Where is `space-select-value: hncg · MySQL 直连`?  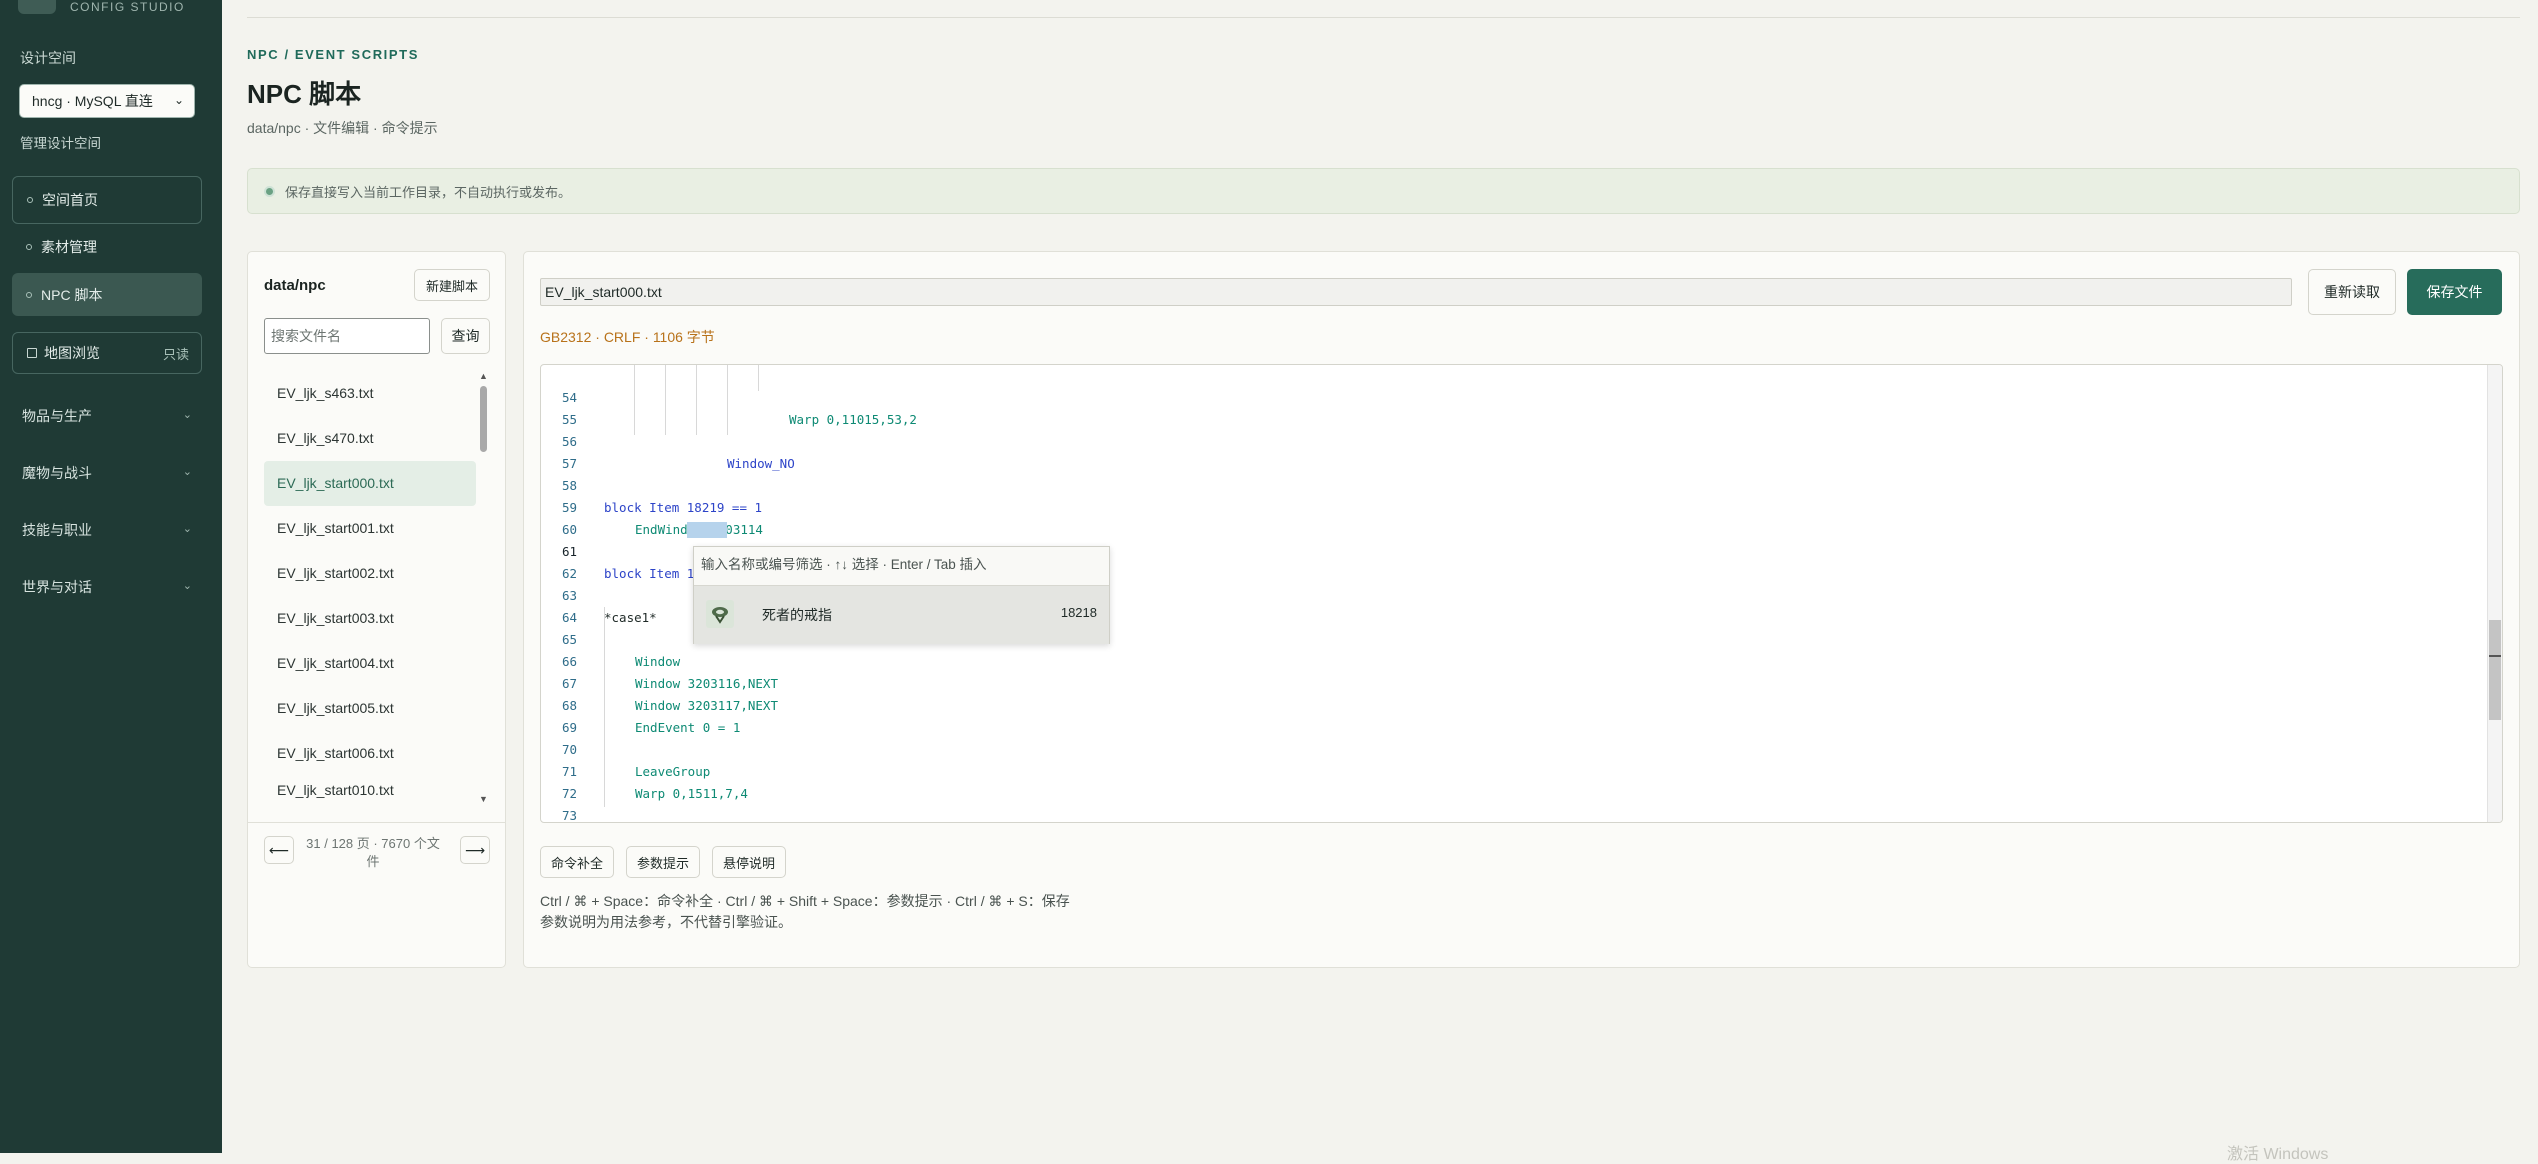 space-select-value: hncg · MySQL 直连 is located at coordinates (92, 101).